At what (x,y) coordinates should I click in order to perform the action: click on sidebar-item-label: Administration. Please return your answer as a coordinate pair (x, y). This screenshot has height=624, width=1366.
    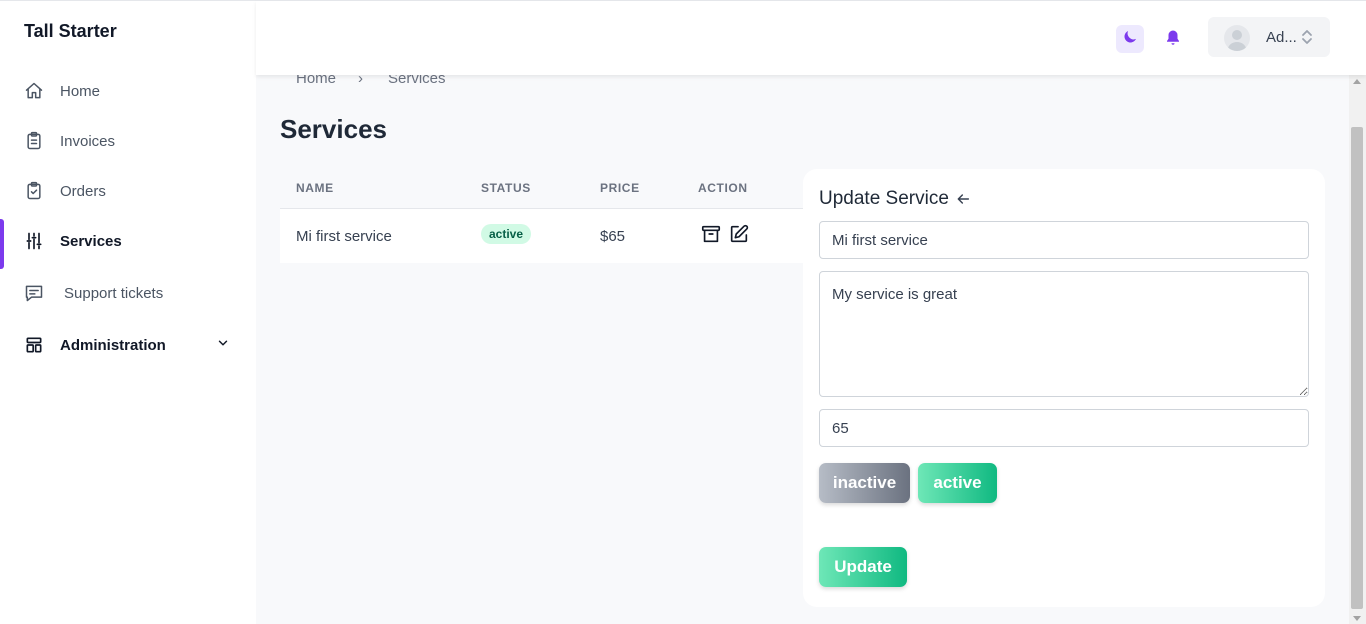
    Looking at the image, I should click on (113, 345).